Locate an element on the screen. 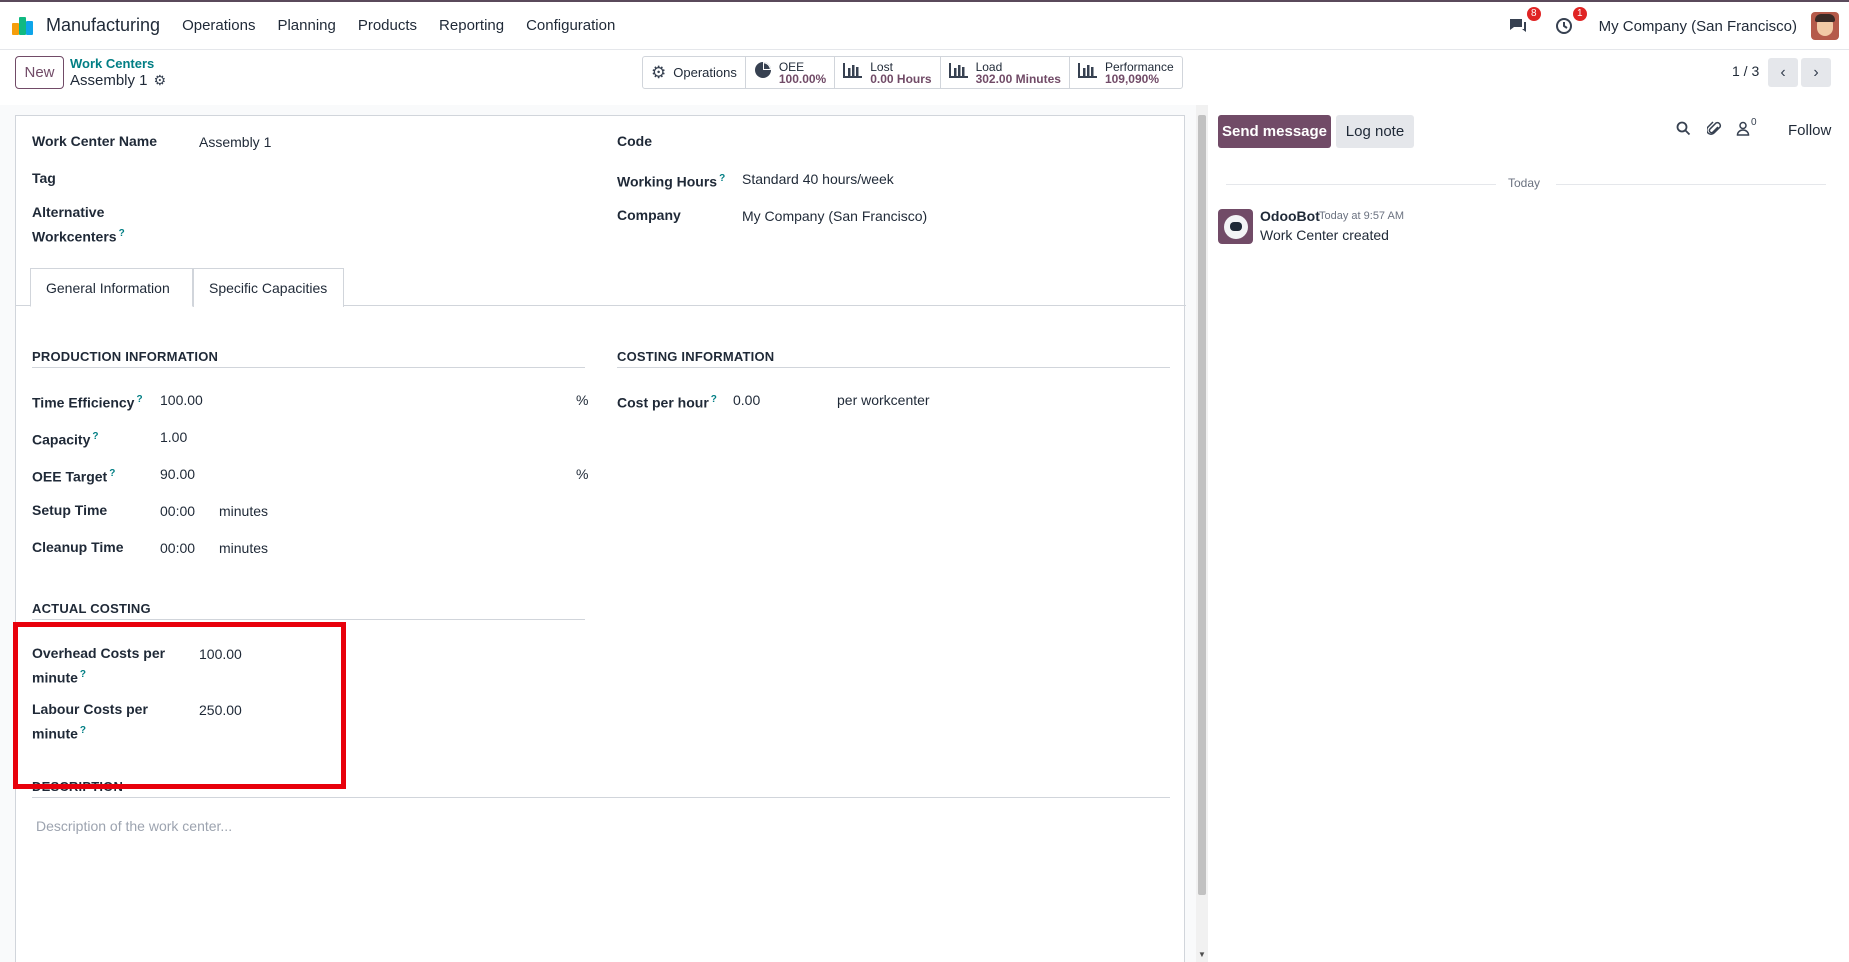  load-smart-button: Load 302.00 Minutes is located at coordinates (1005, 72).